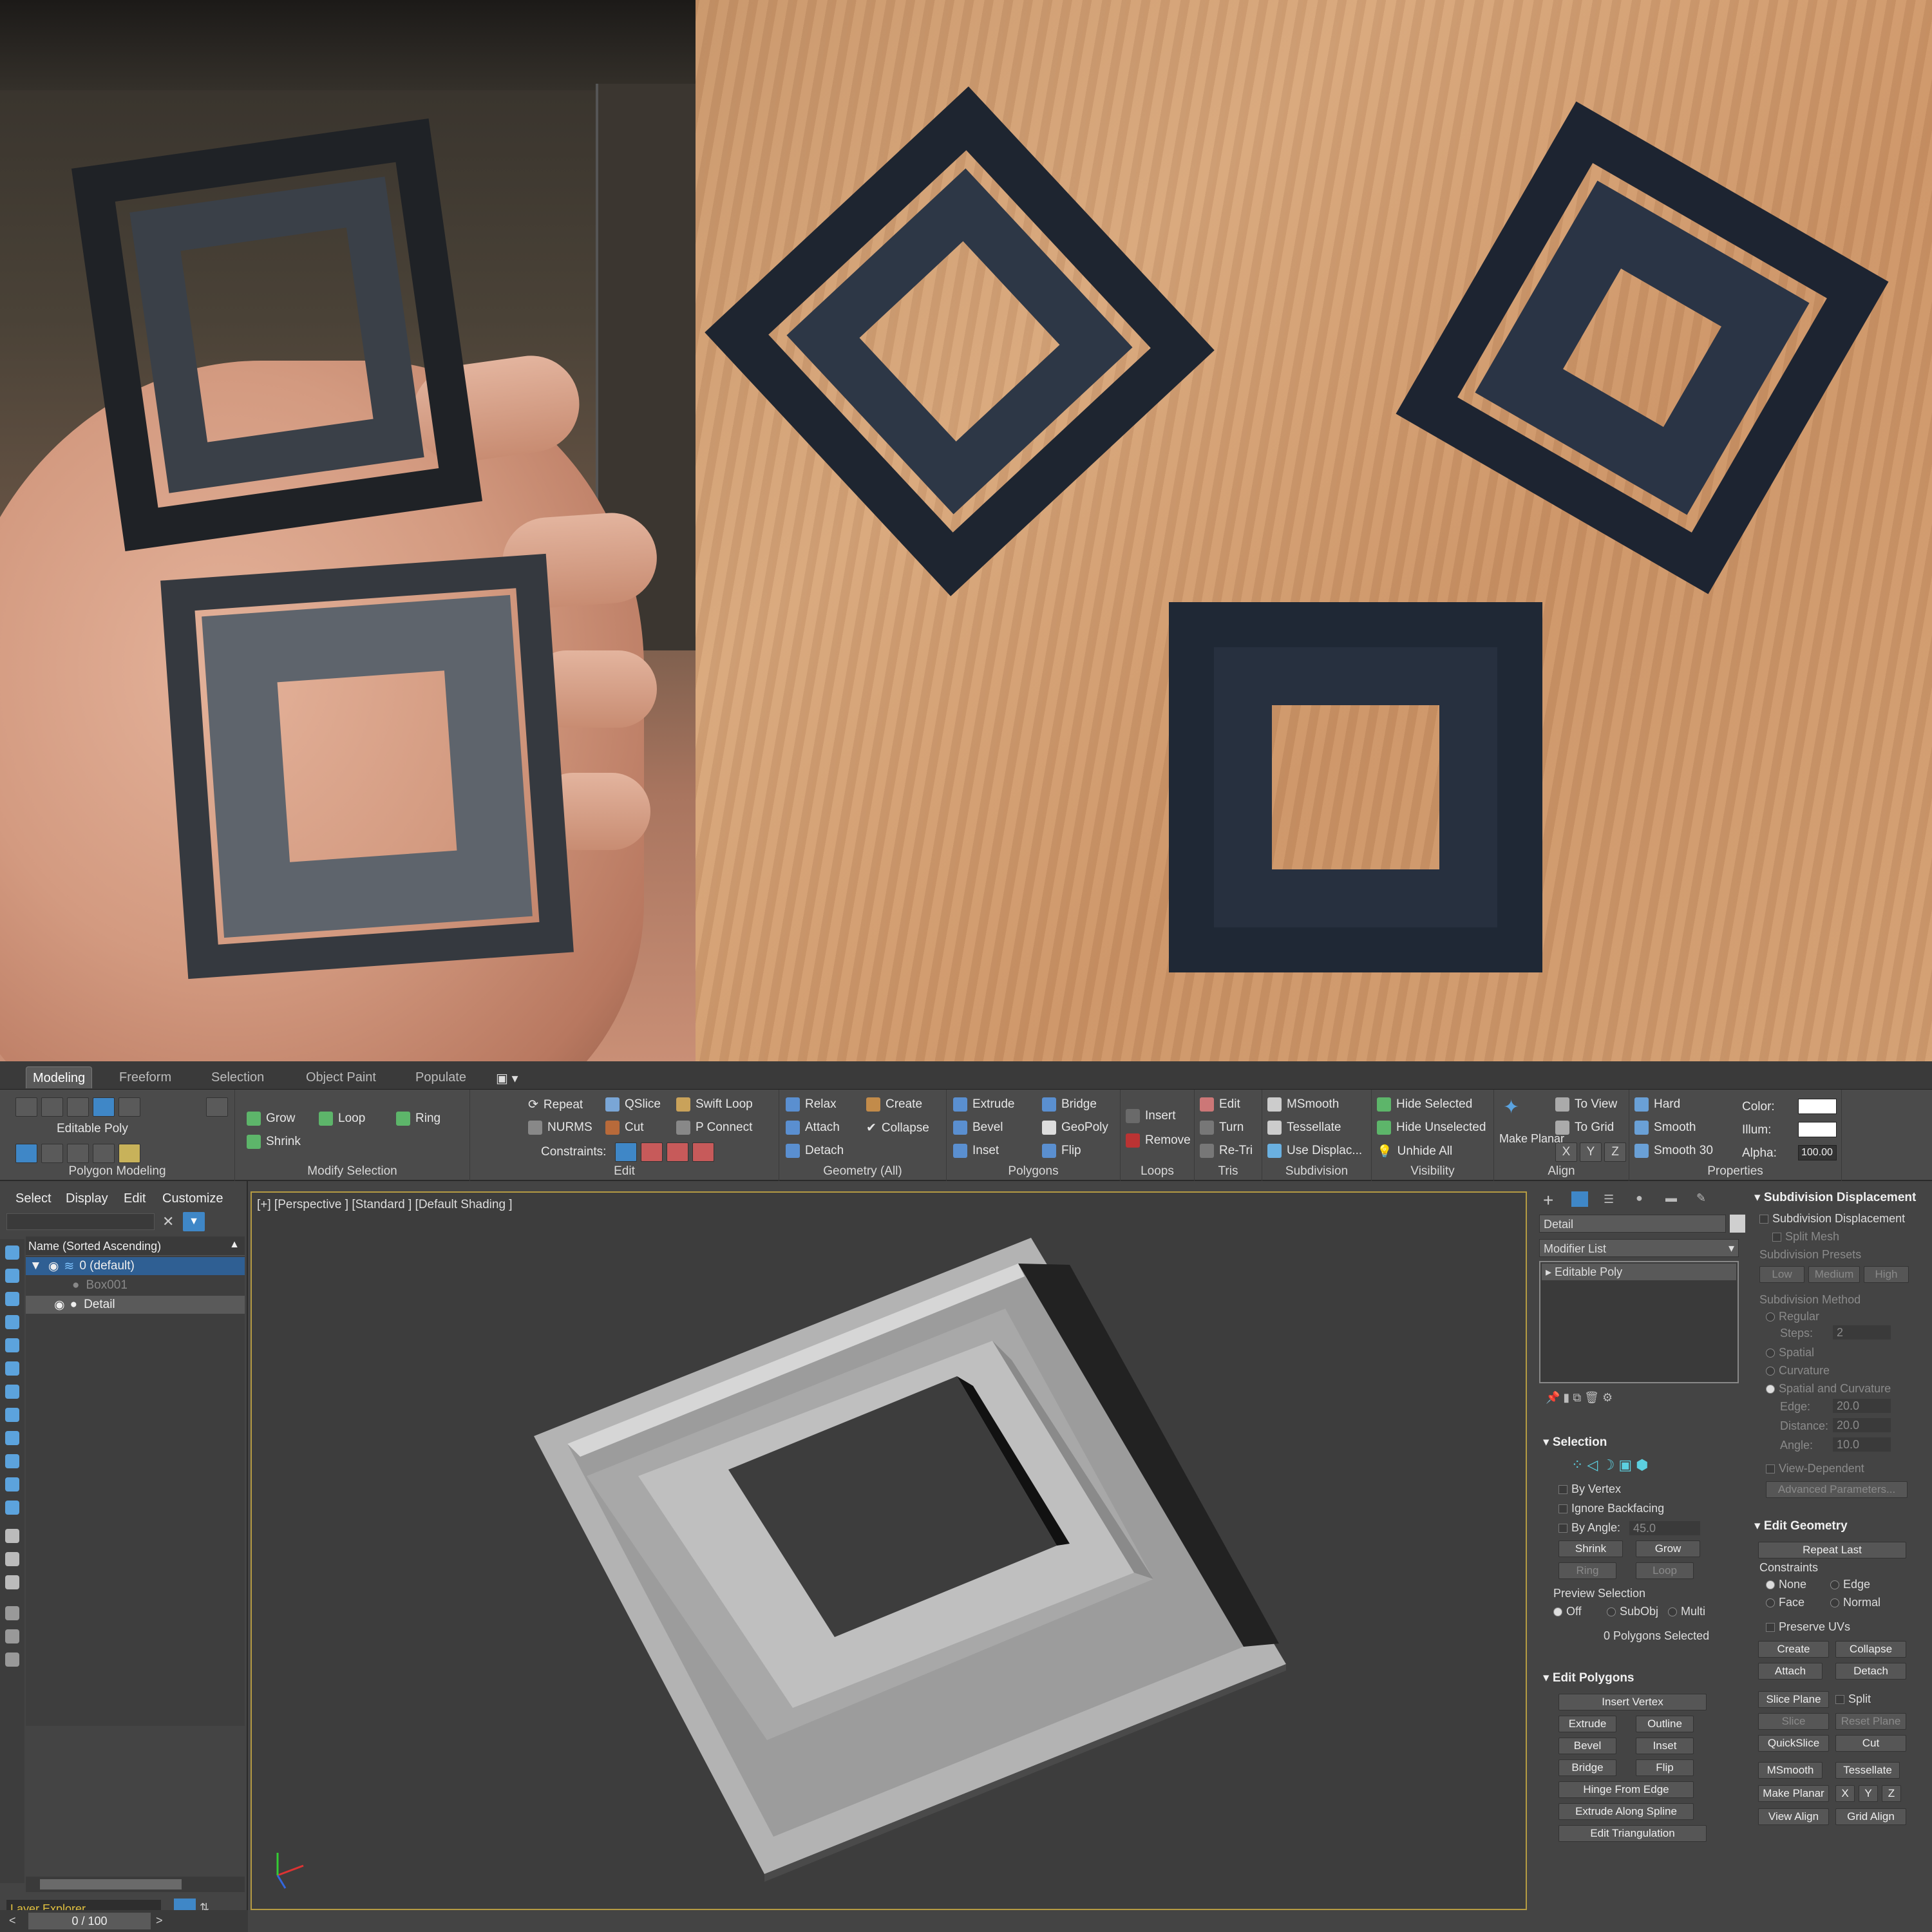 The image size is (1932, 1932). I want to click on polygon-mode-button, so click(104, 1107).